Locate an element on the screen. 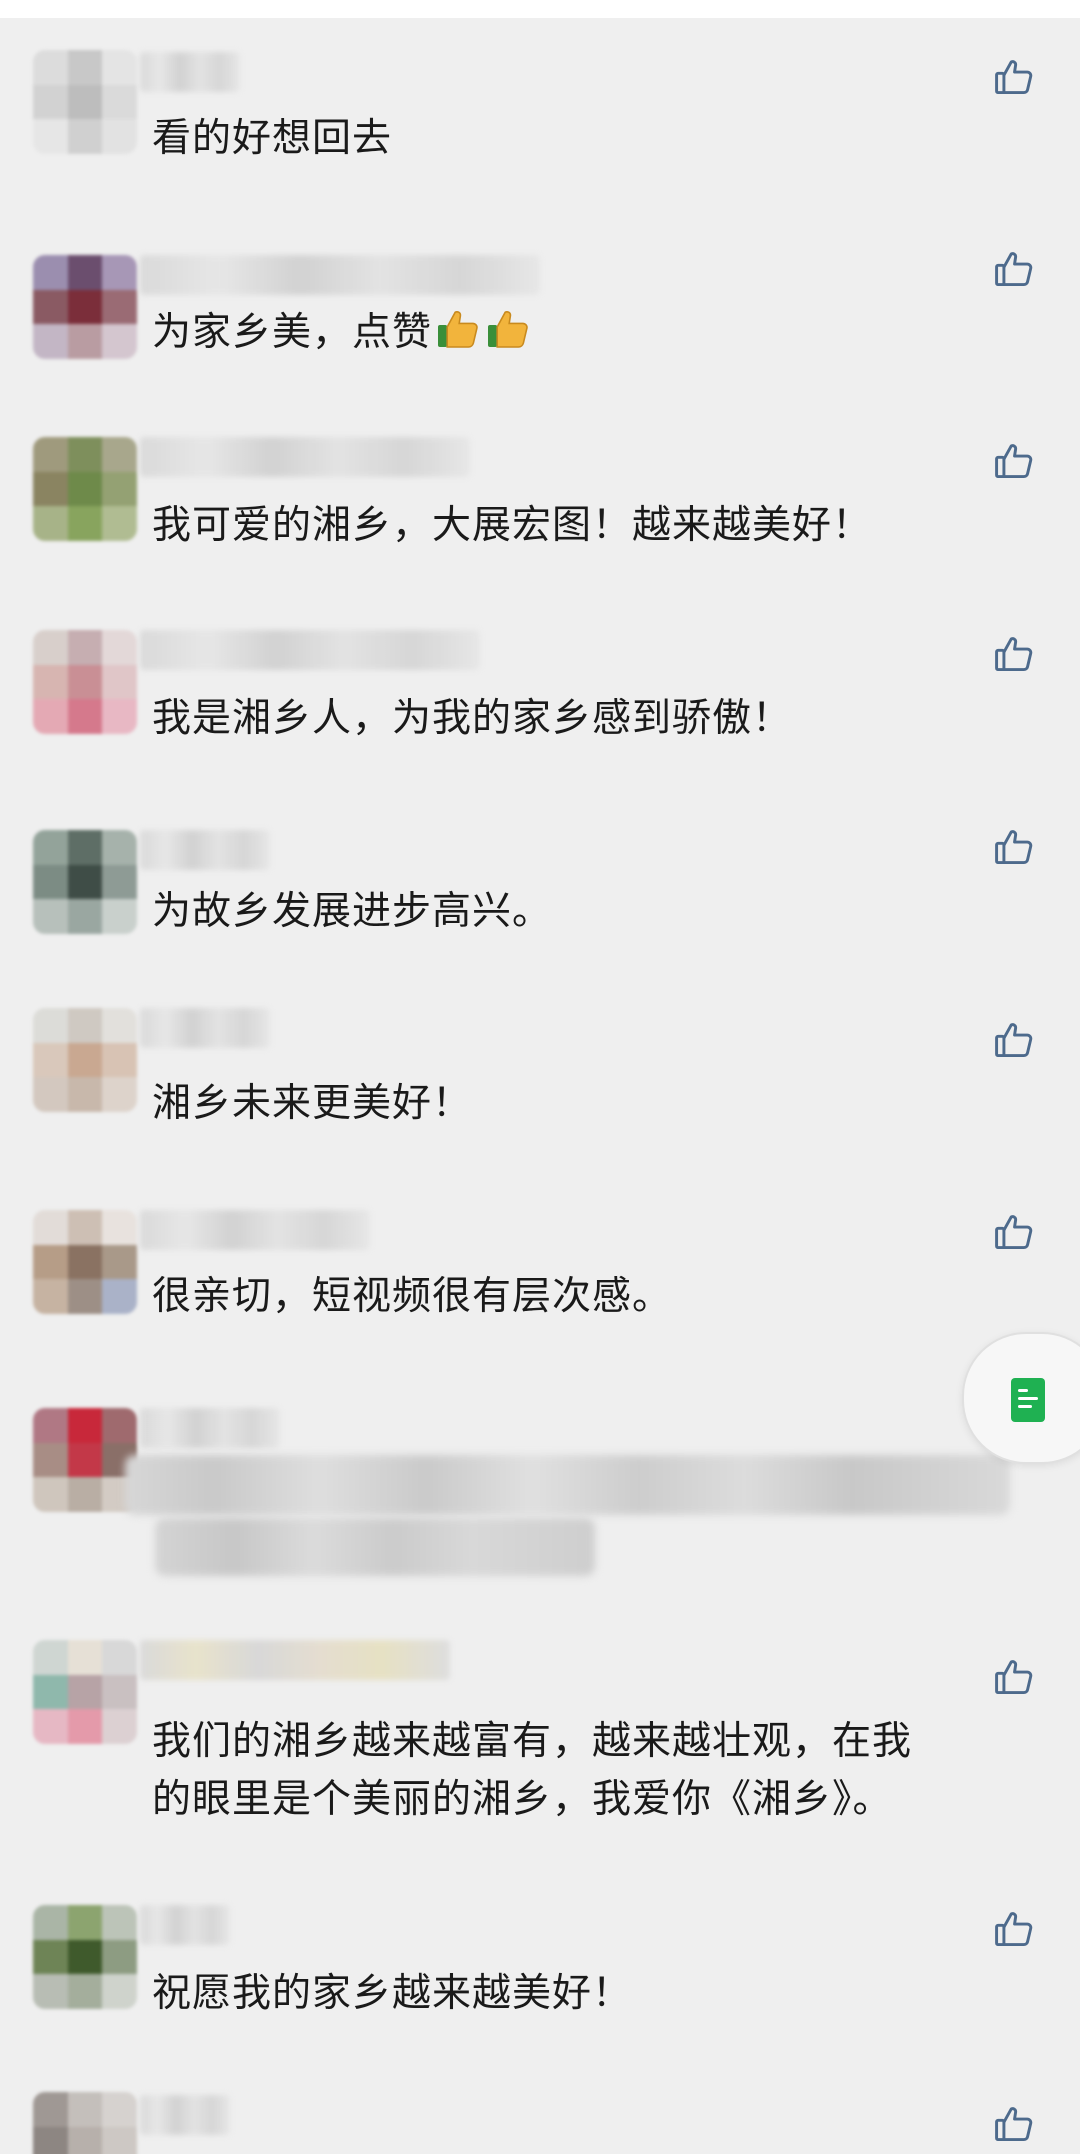  comment-text-content: 为家乡美，点赞 is located at coordinates (292, 332).